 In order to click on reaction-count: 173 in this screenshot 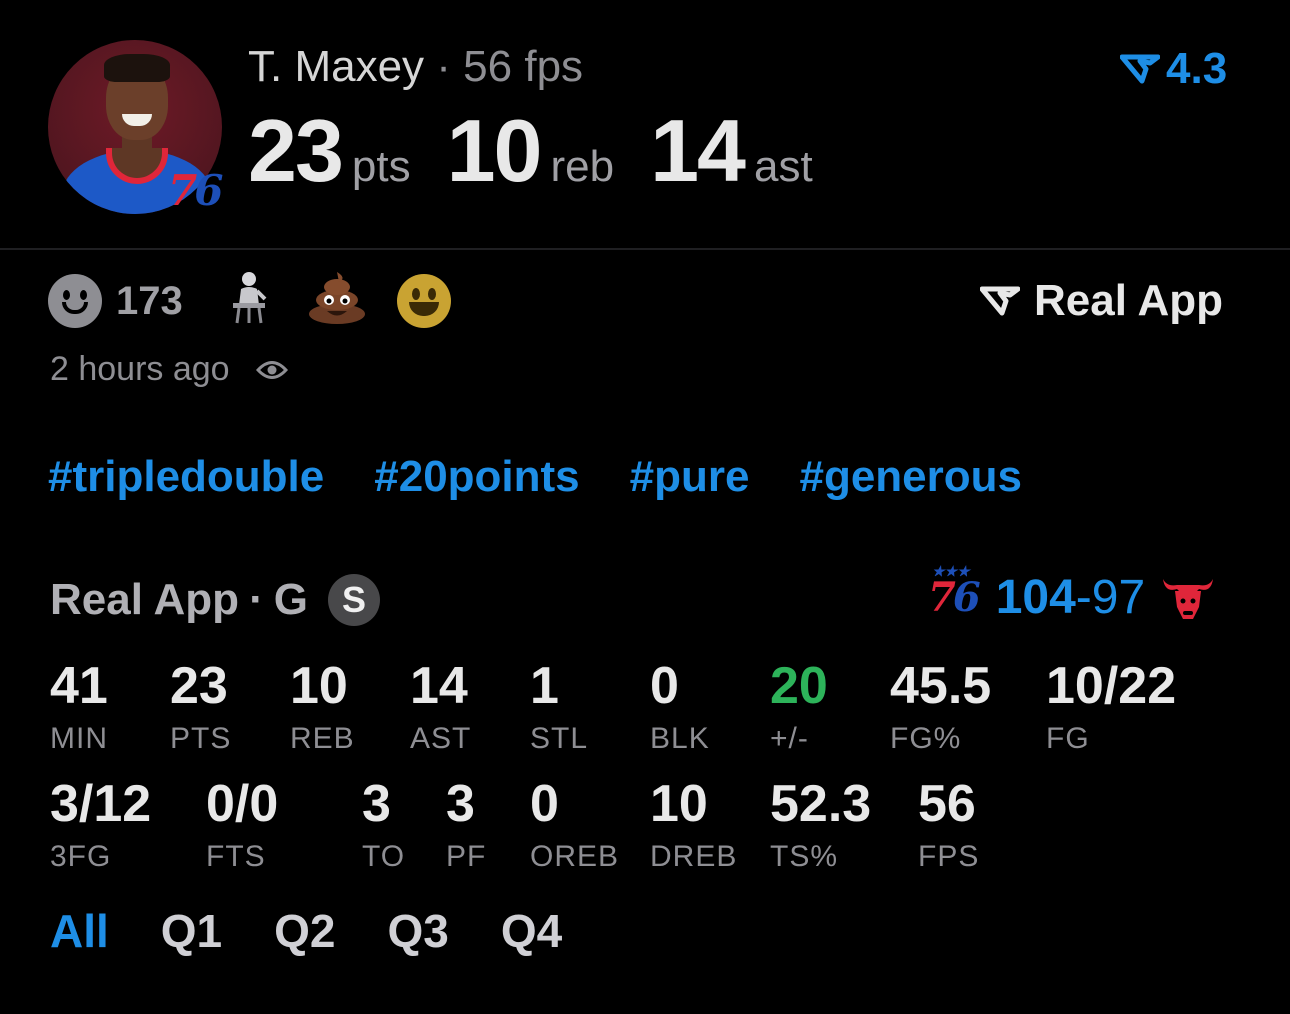, I will do `click(149, 300)`.